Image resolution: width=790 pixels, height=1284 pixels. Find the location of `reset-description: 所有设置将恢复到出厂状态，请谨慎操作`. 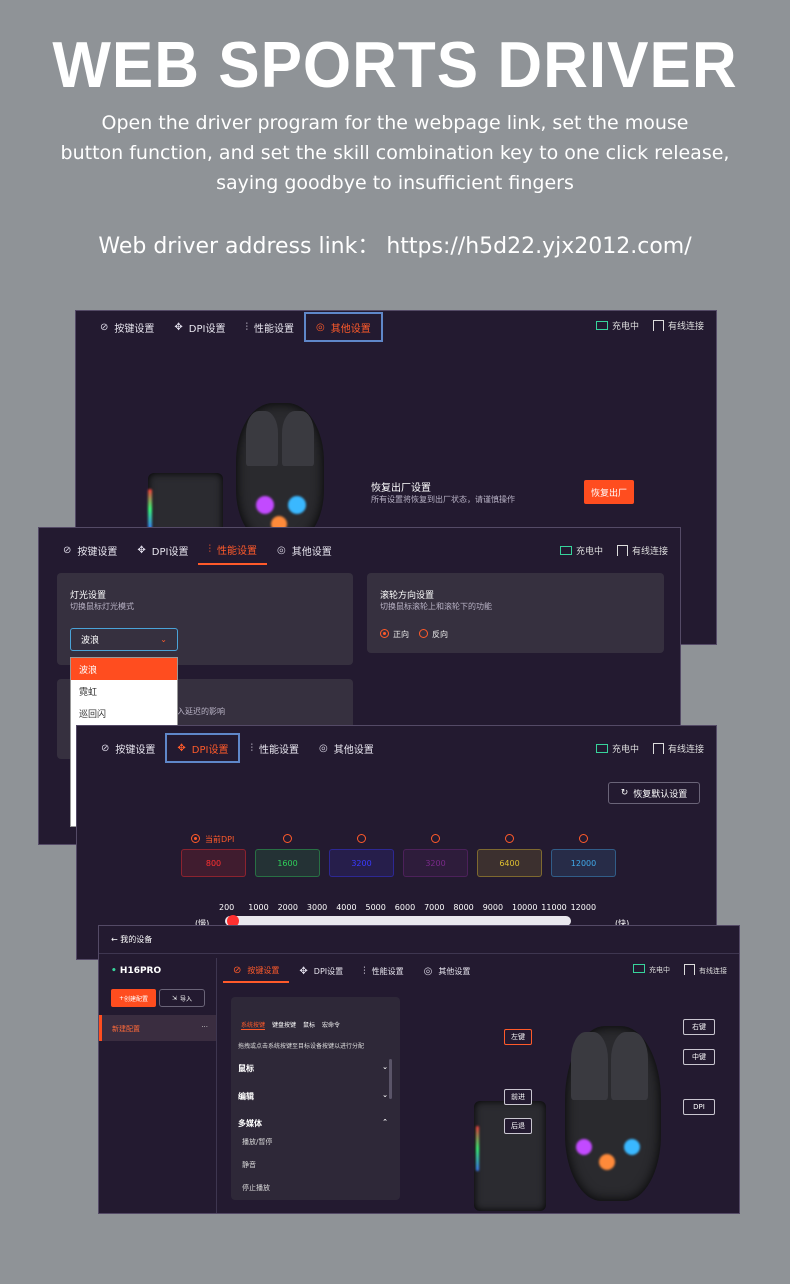

reset-description: 所有设置将恢复到出厂状态，请谨慎操作 is located at coordinates (443, 499).